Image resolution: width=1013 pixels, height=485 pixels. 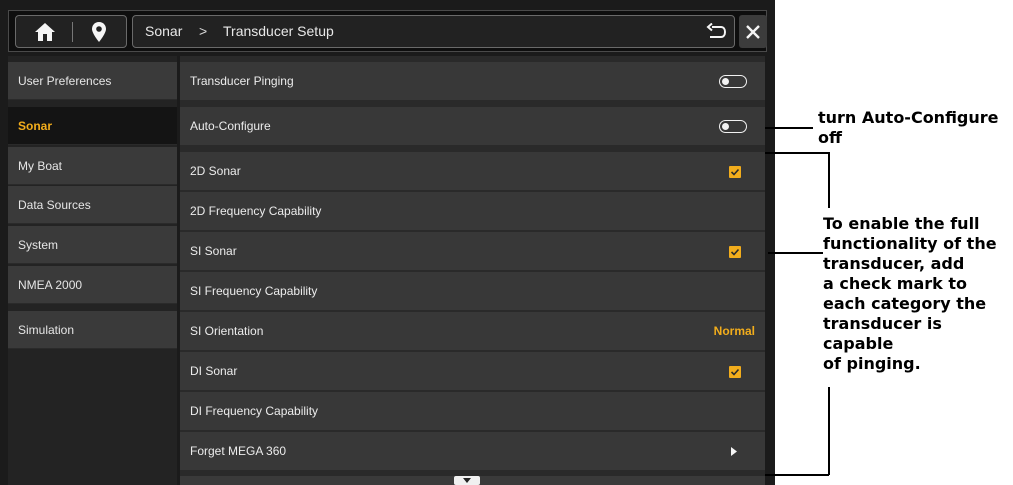 I want to click on sidebar-item-nmea-2000: NMEA 2000, so click(x=92, y=285).